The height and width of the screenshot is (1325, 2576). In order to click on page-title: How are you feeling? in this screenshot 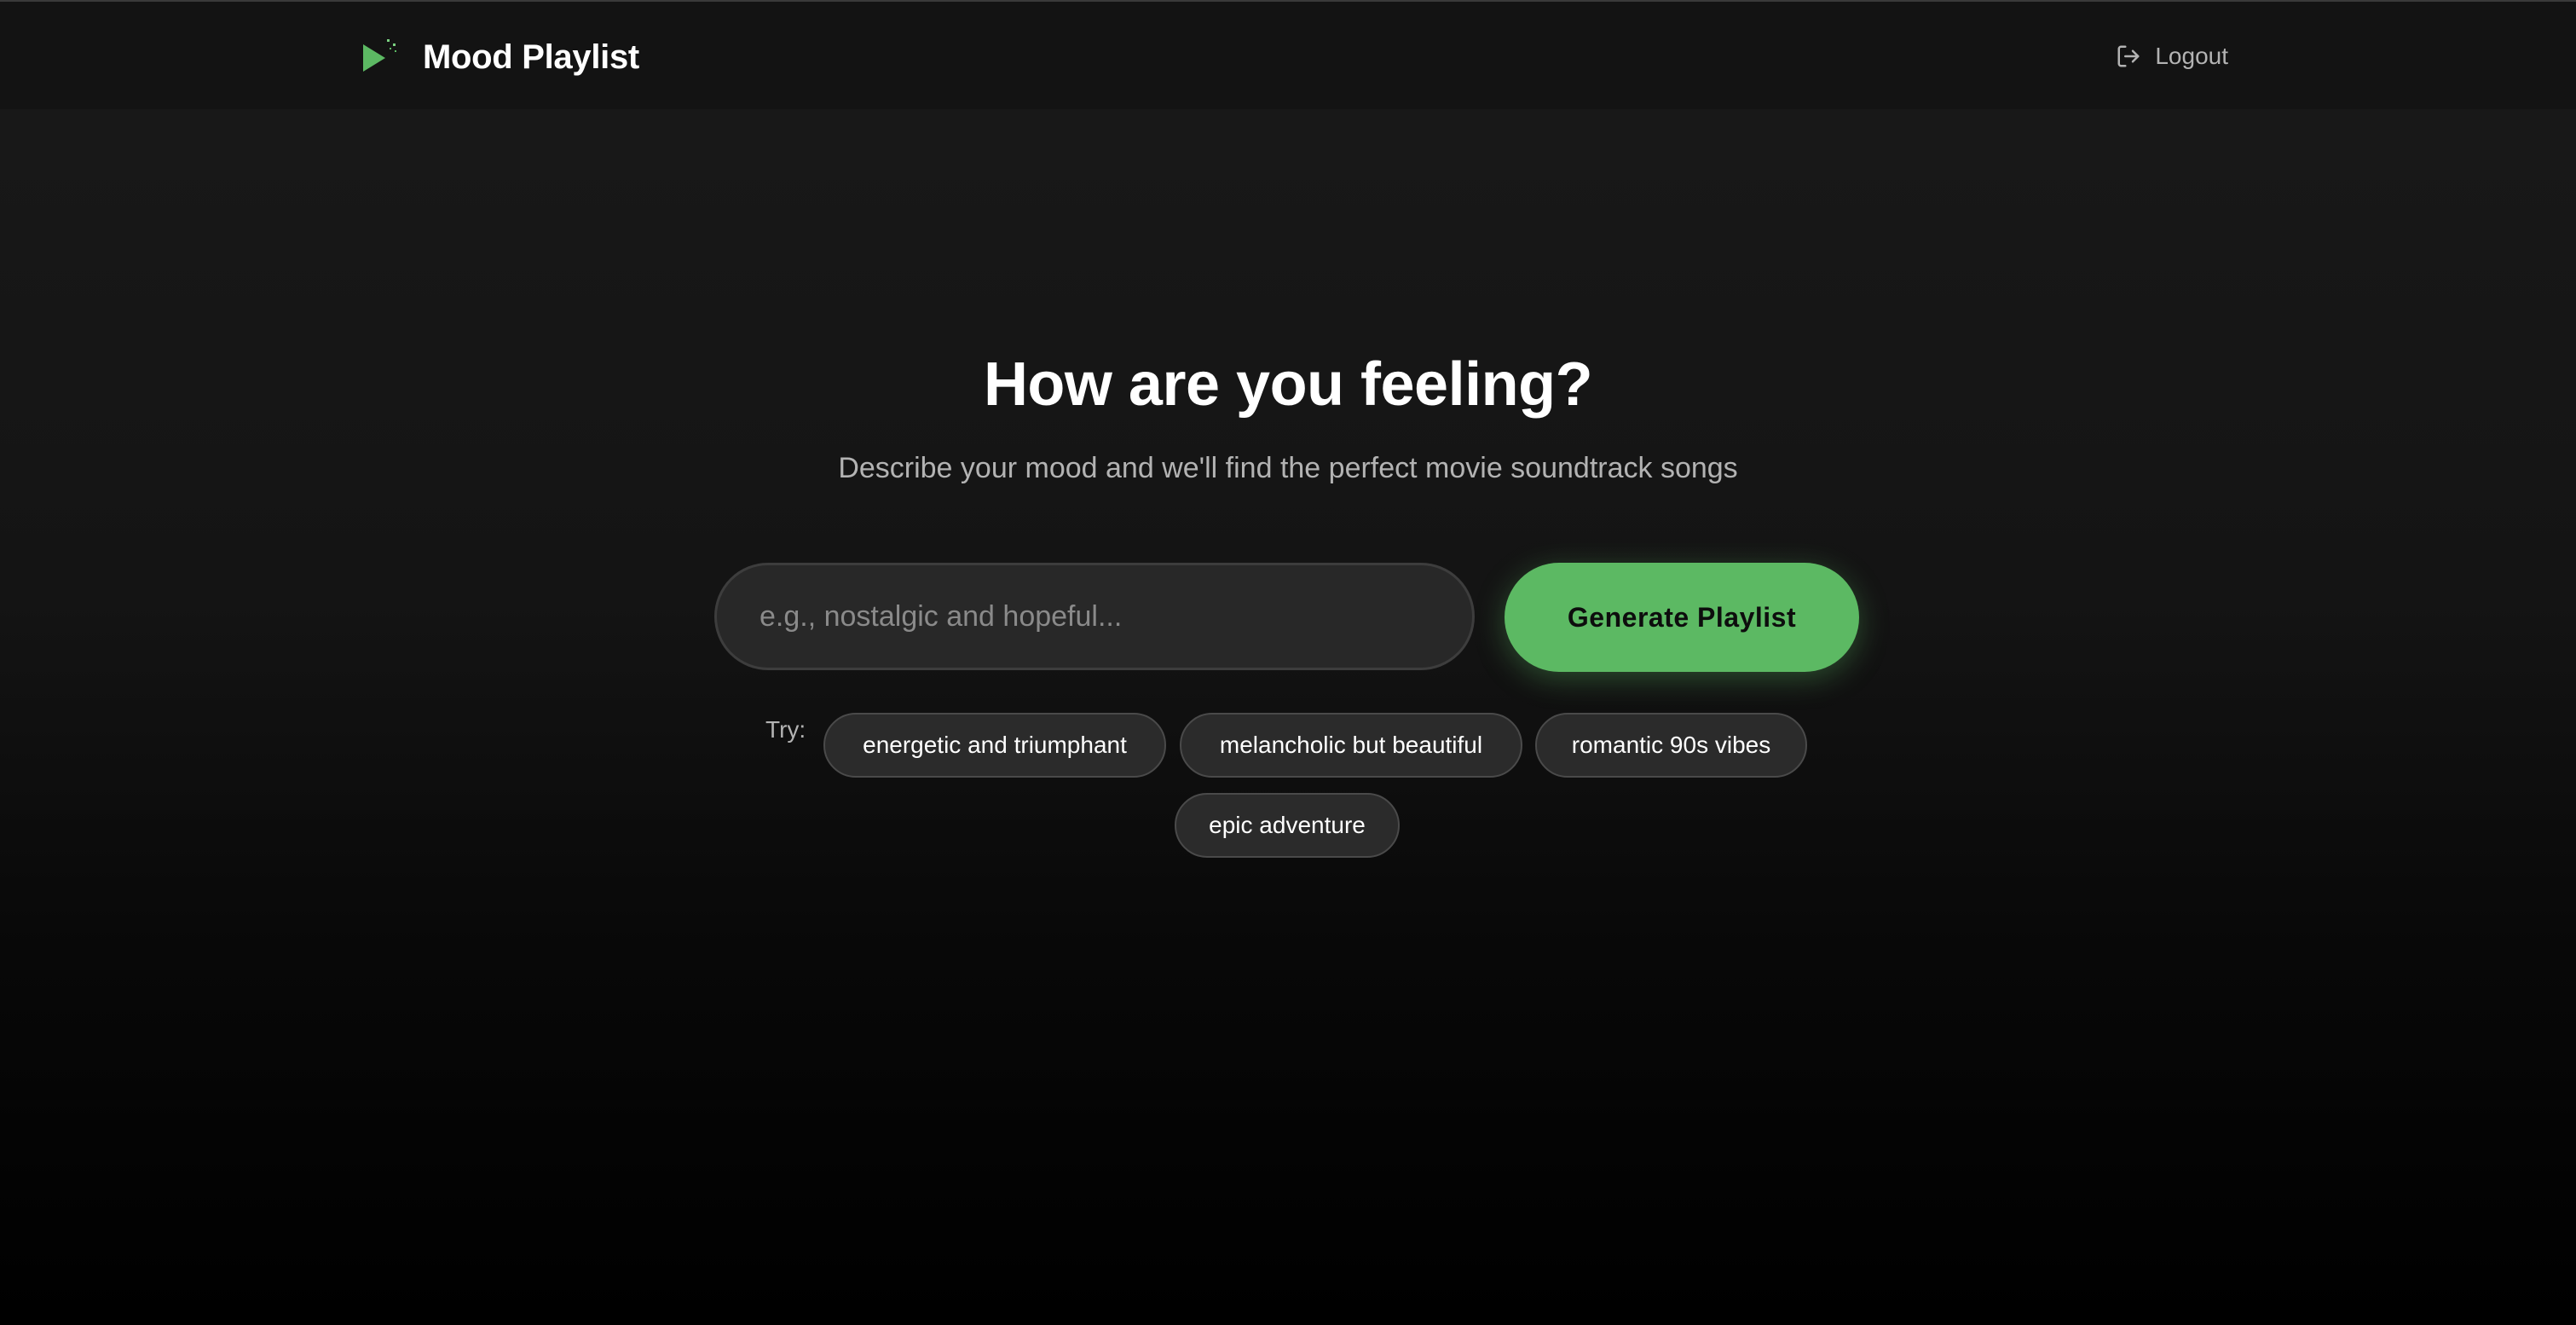, I will do `click(1288, 384)`.